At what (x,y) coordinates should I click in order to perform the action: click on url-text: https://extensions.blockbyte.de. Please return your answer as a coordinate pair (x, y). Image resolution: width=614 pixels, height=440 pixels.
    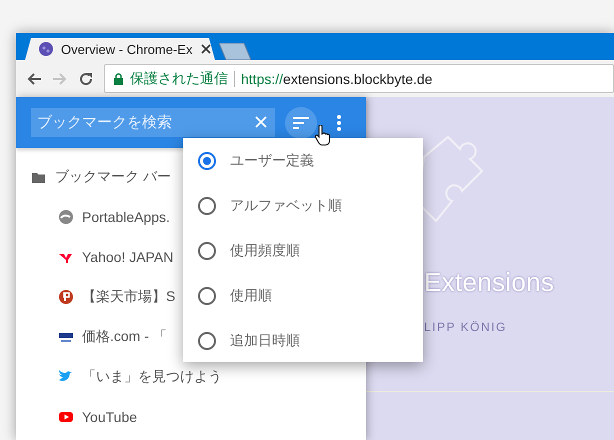
    Looking at the image, I should click on (336, 78).